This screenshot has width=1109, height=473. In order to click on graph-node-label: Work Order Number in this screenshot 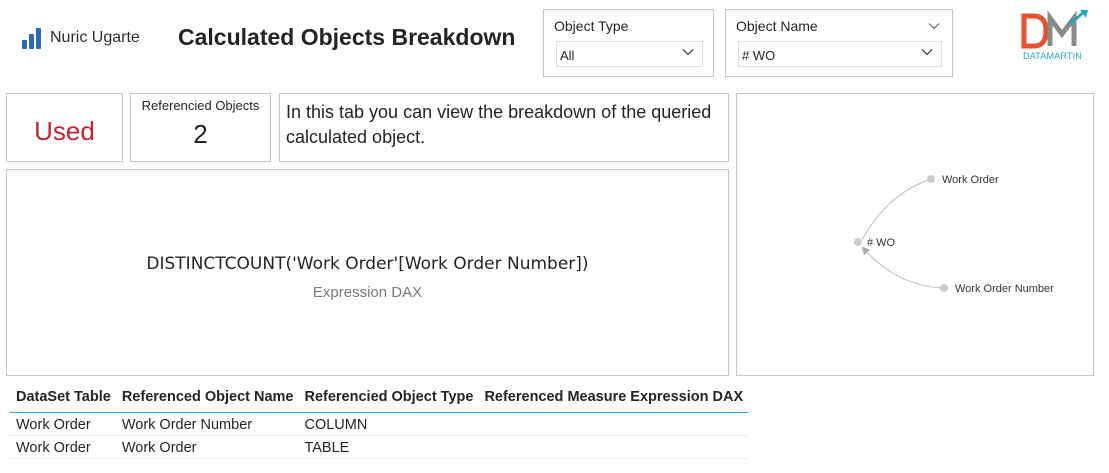, I will do `click(1004, 289)`.